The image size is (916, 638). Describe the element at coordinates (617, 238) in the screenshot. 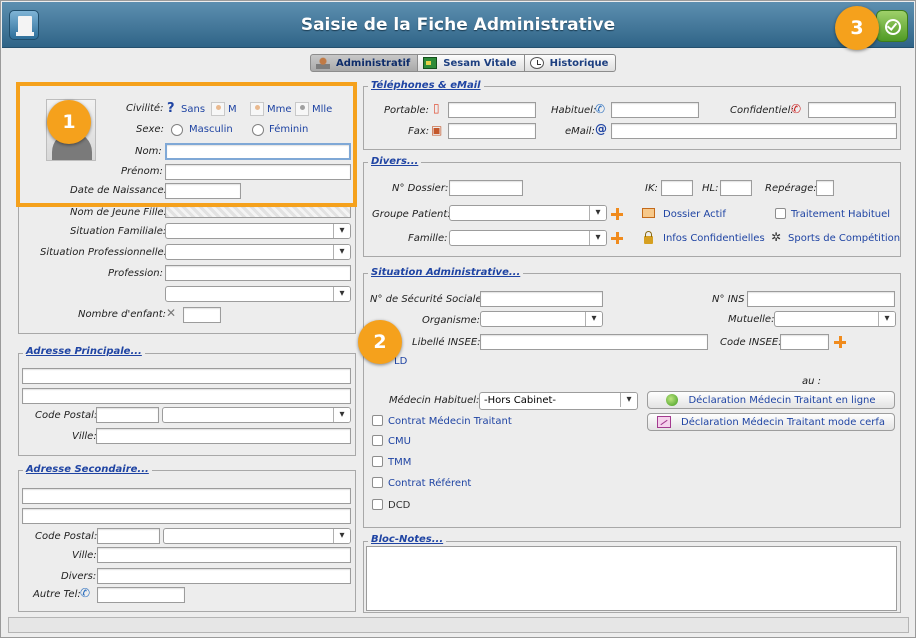

I see `add-famille-icon` at that location.